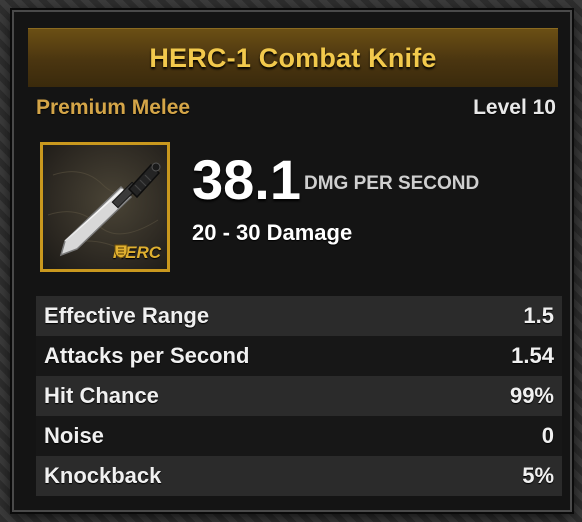 This screenshot has width=582, height=522. What do you see at coordinates (538, 315) in the screenshot?
I see `stat-value: 1.5` at bounding box center [538, 315].